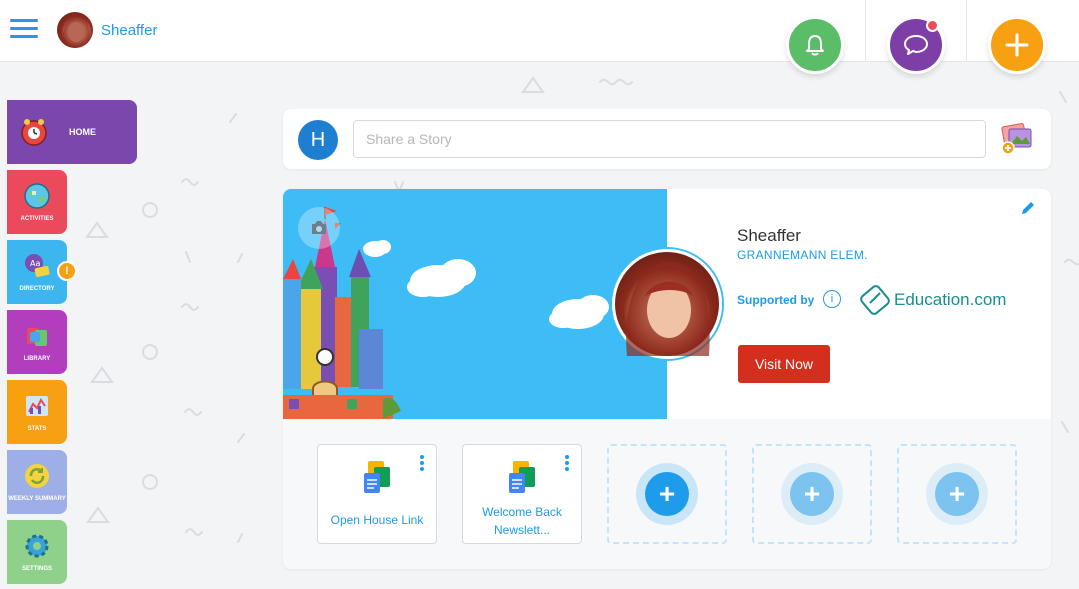 The width and height of the screenshot is (1079, 589). Describe the element at coordinates (318, 140) in the screenshot. I see `story-avatar: H` at that location.